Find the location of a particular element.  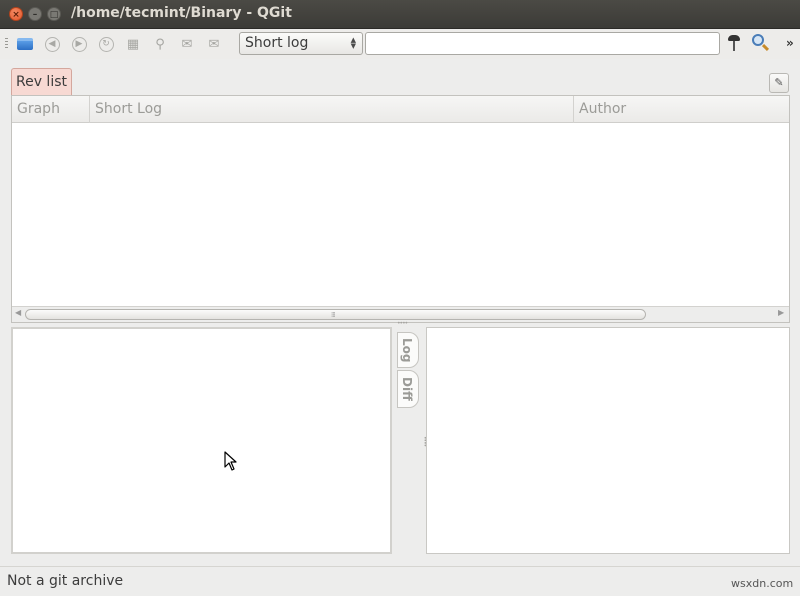

scrollbar-grip-icon: ⁞⁞⁞ is located at coordinates (333, 315).